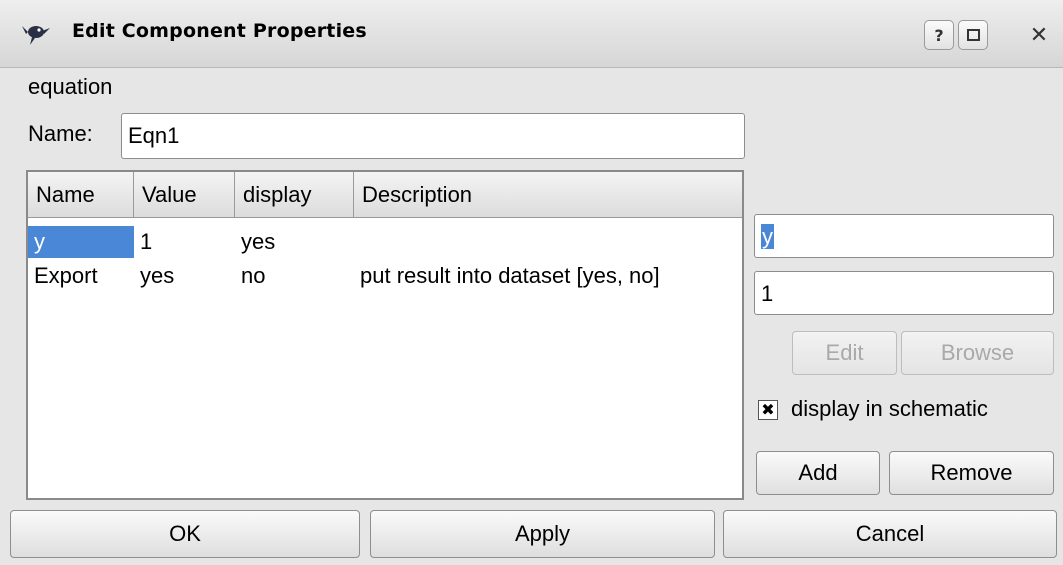 This screenshot has height=565, width=1063. Describe the element at coordinates (294, 276) in the screenshot. I see `cell-display: no` at that location.